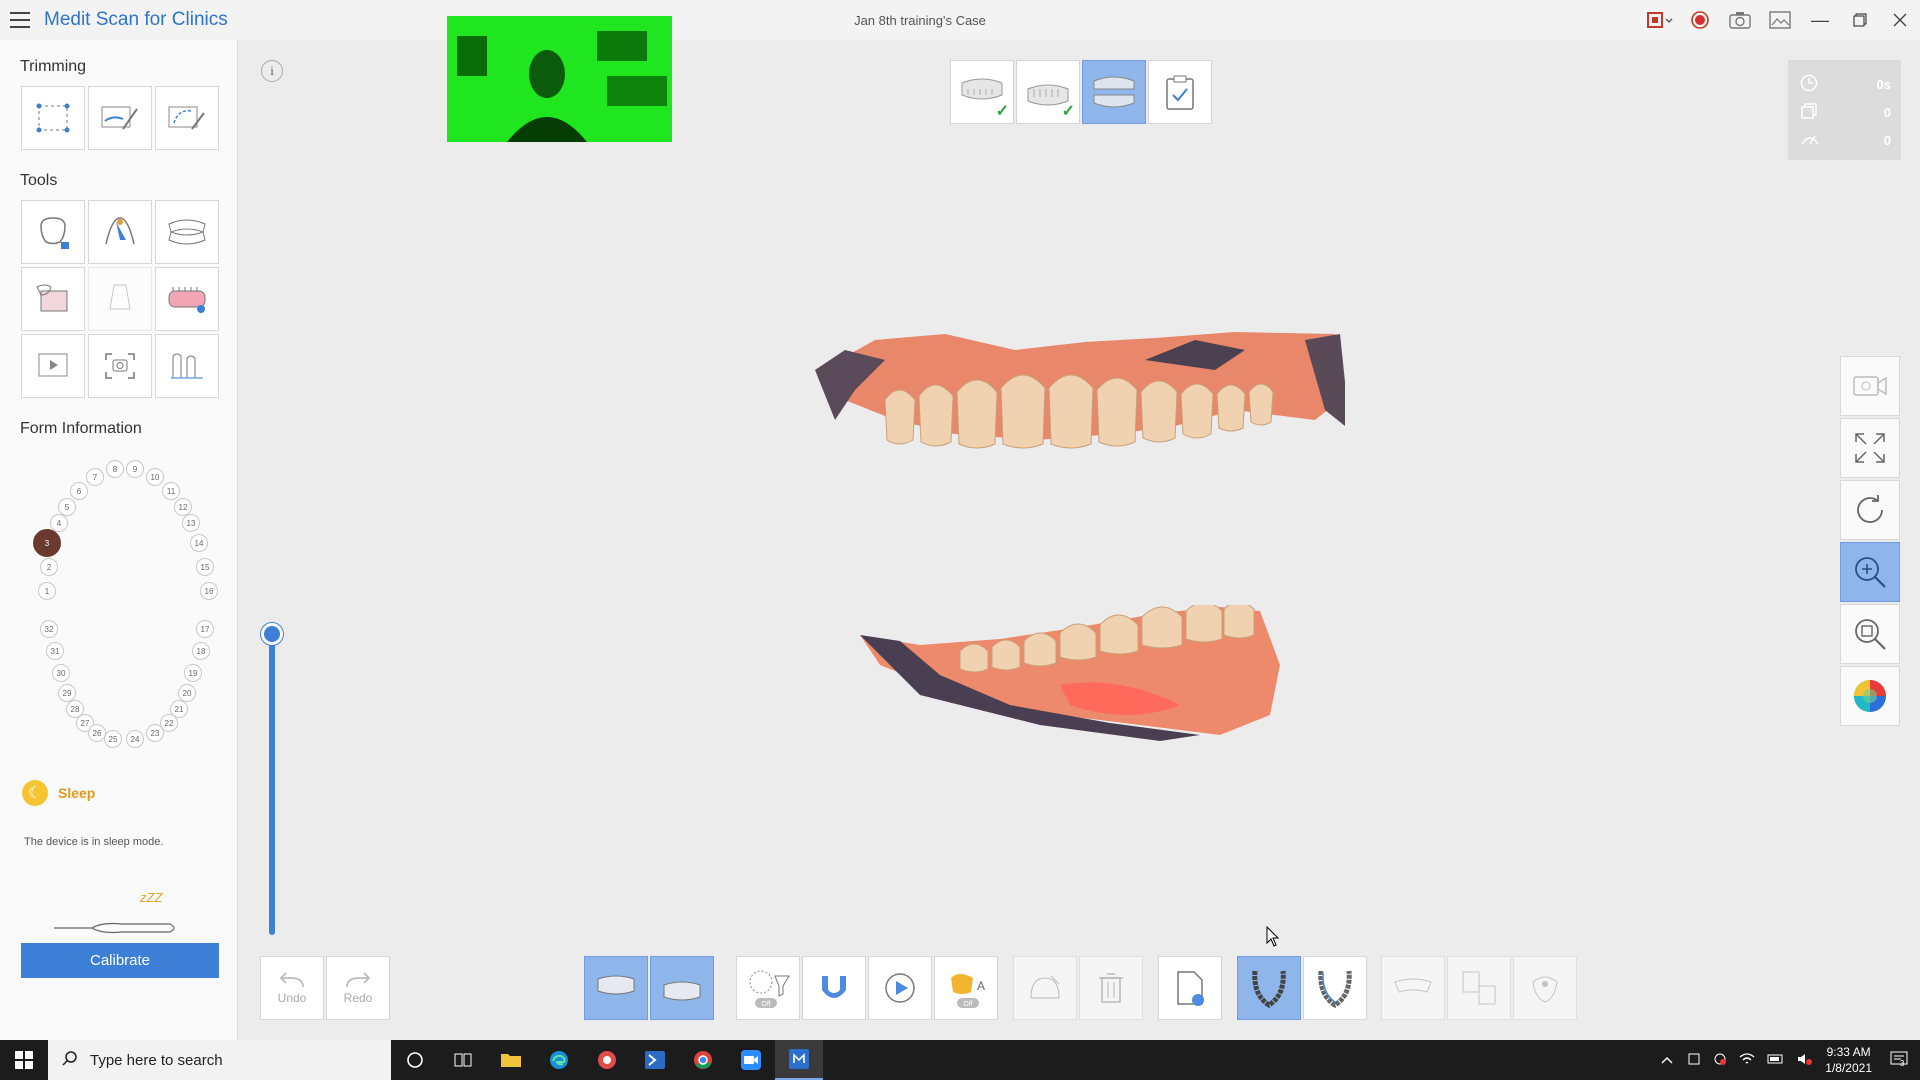 This screenshot has width=1920, height=1080. What do you see at coordinates (219, 1060) in the screenshot?
I see `taskbar-search-input: Type here to search` at bounding box center [219, 1060].